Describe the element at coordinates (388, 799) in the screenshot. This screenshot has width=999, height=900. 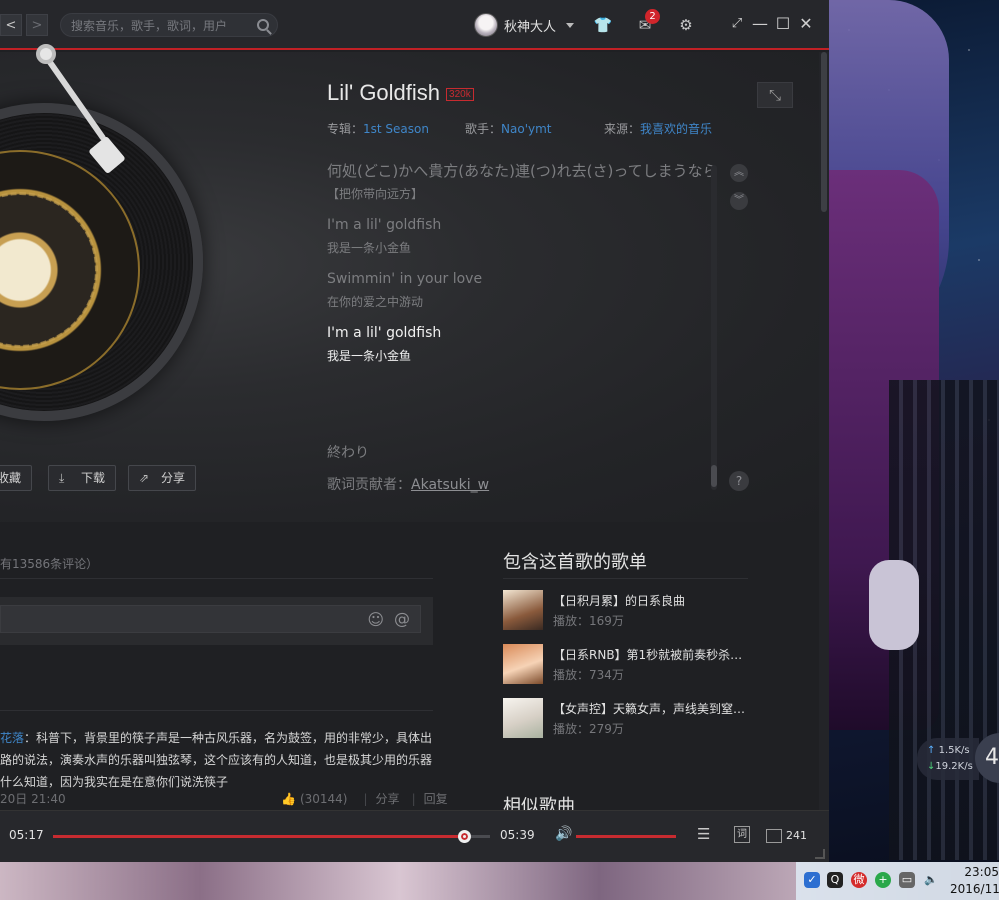
I see `comment-share-button: 分享` at that location.